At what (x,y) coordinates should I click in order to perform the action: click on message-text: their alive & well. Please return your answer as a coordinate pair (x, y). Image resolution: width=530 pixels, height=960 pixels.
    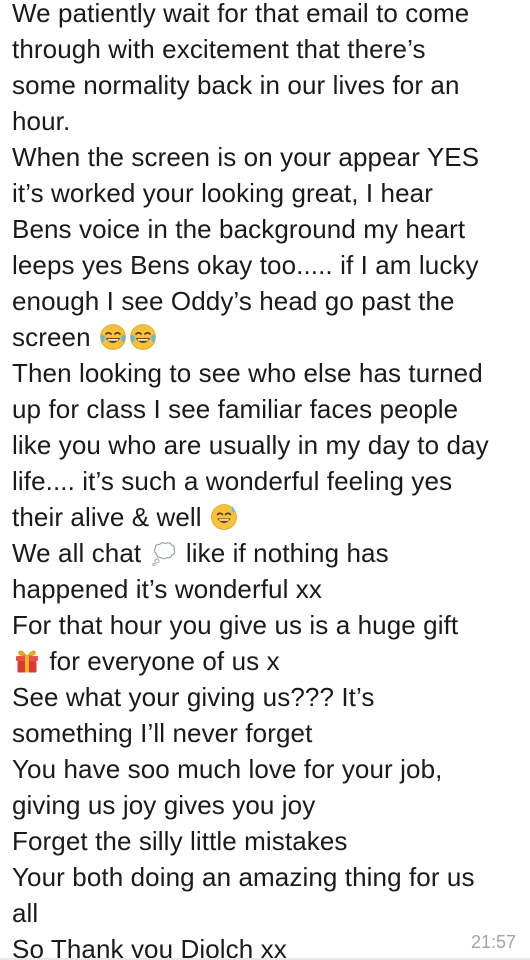
    Looking at the image, I should click on (107, 517).